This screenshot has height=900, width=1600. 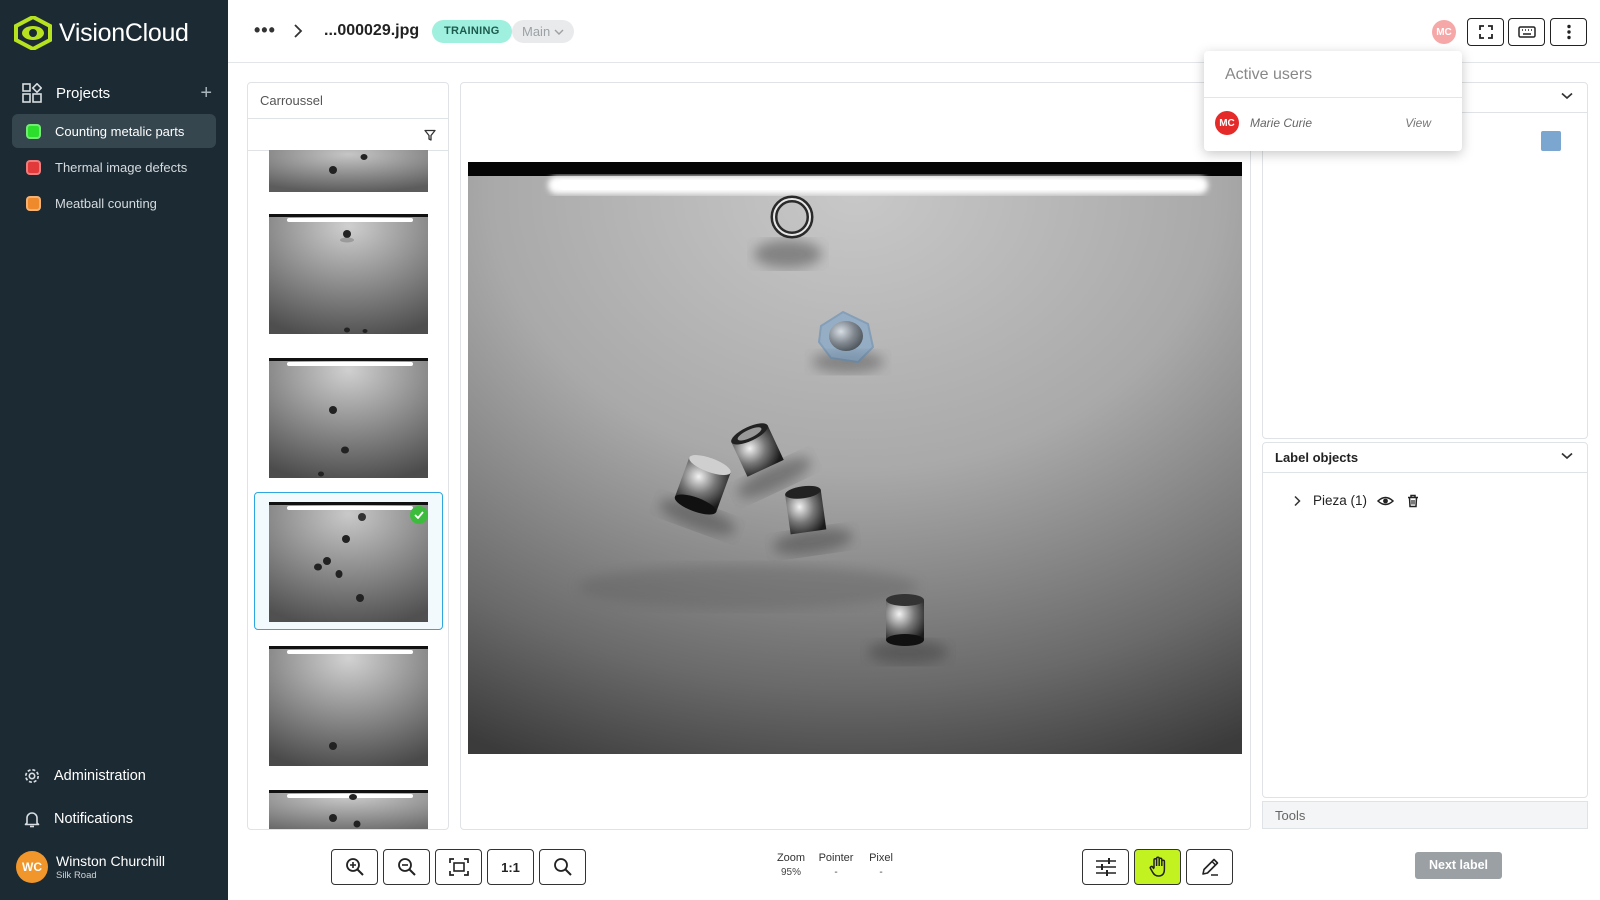 I want to click on branch-selector: Main, so click(x=543, y=31).